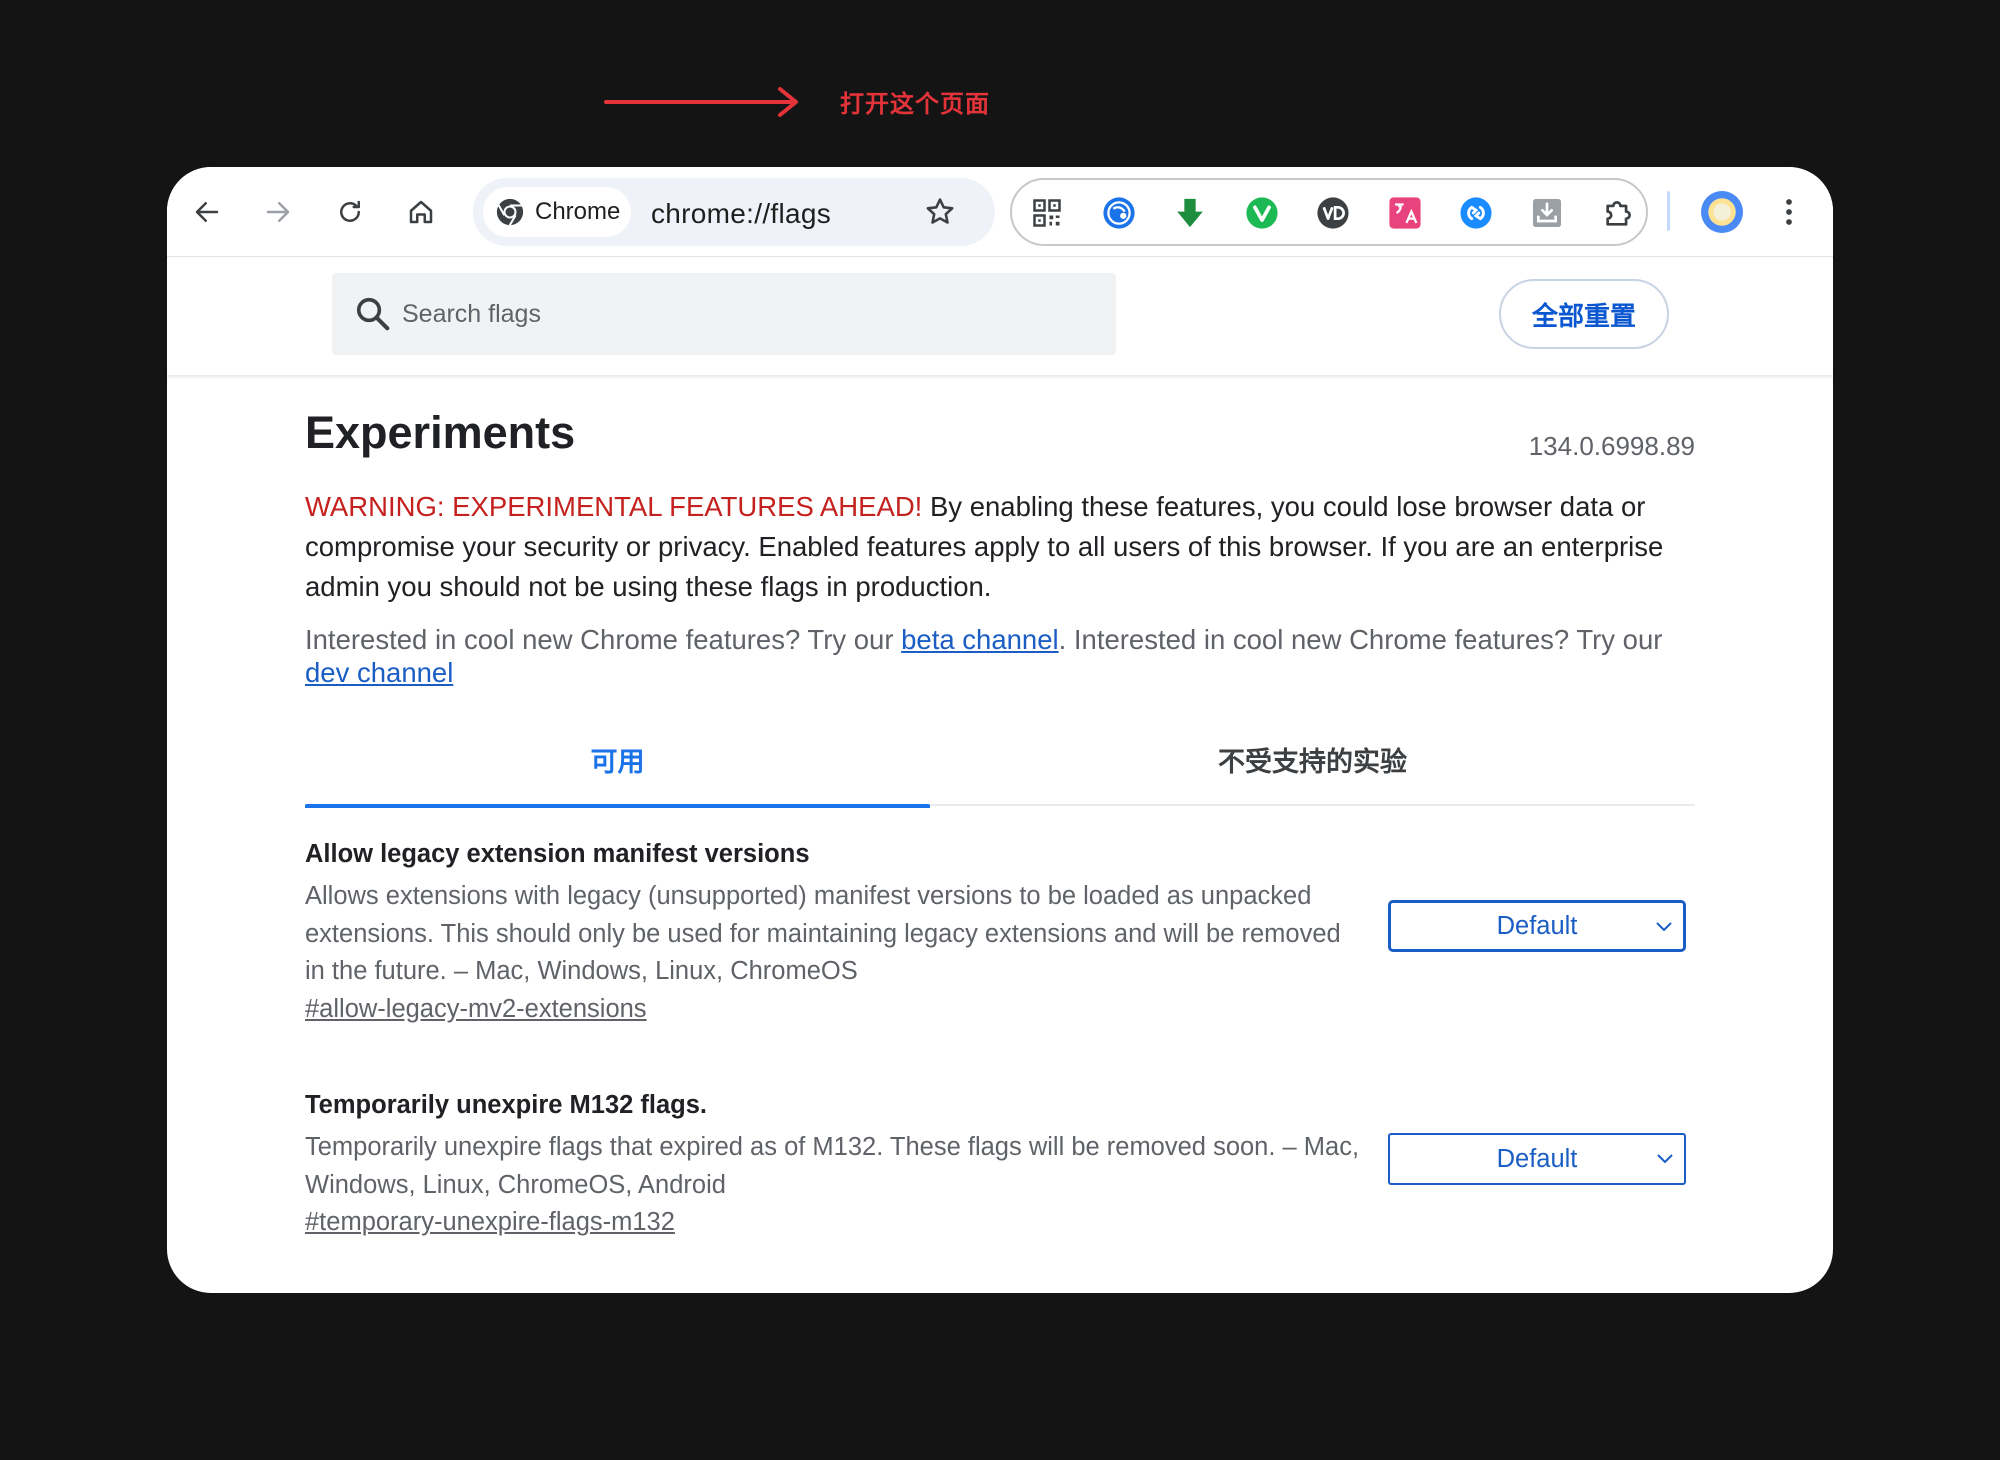 Image resolution: width=2000 pixels, height=1460 pixels. What do you see at coordinates (476, 1009) in the screenshot?
I see `flag-permalink: #allow-legacy-mv2-extensions` at bounding box center [476, 1009].